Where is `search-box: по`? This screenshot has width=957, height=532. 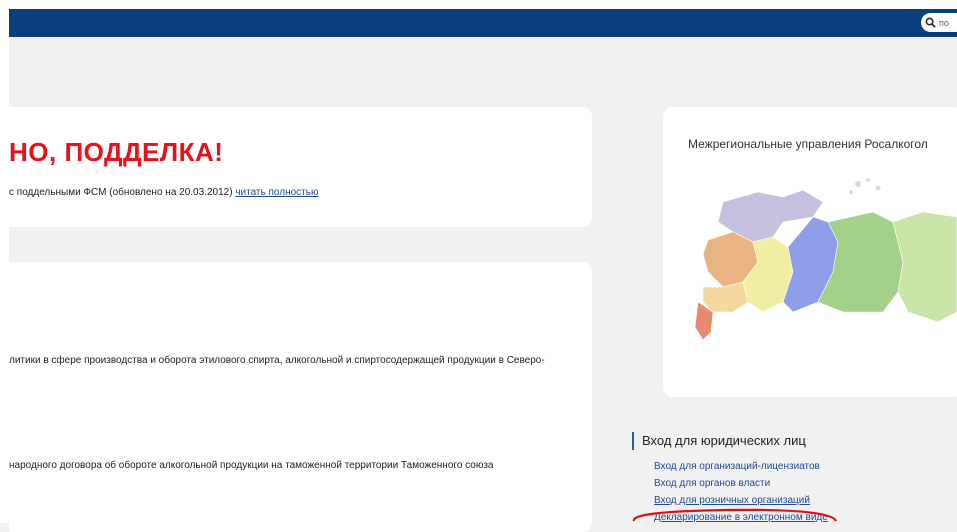 search-box: по is located at coordinates (939, 22).